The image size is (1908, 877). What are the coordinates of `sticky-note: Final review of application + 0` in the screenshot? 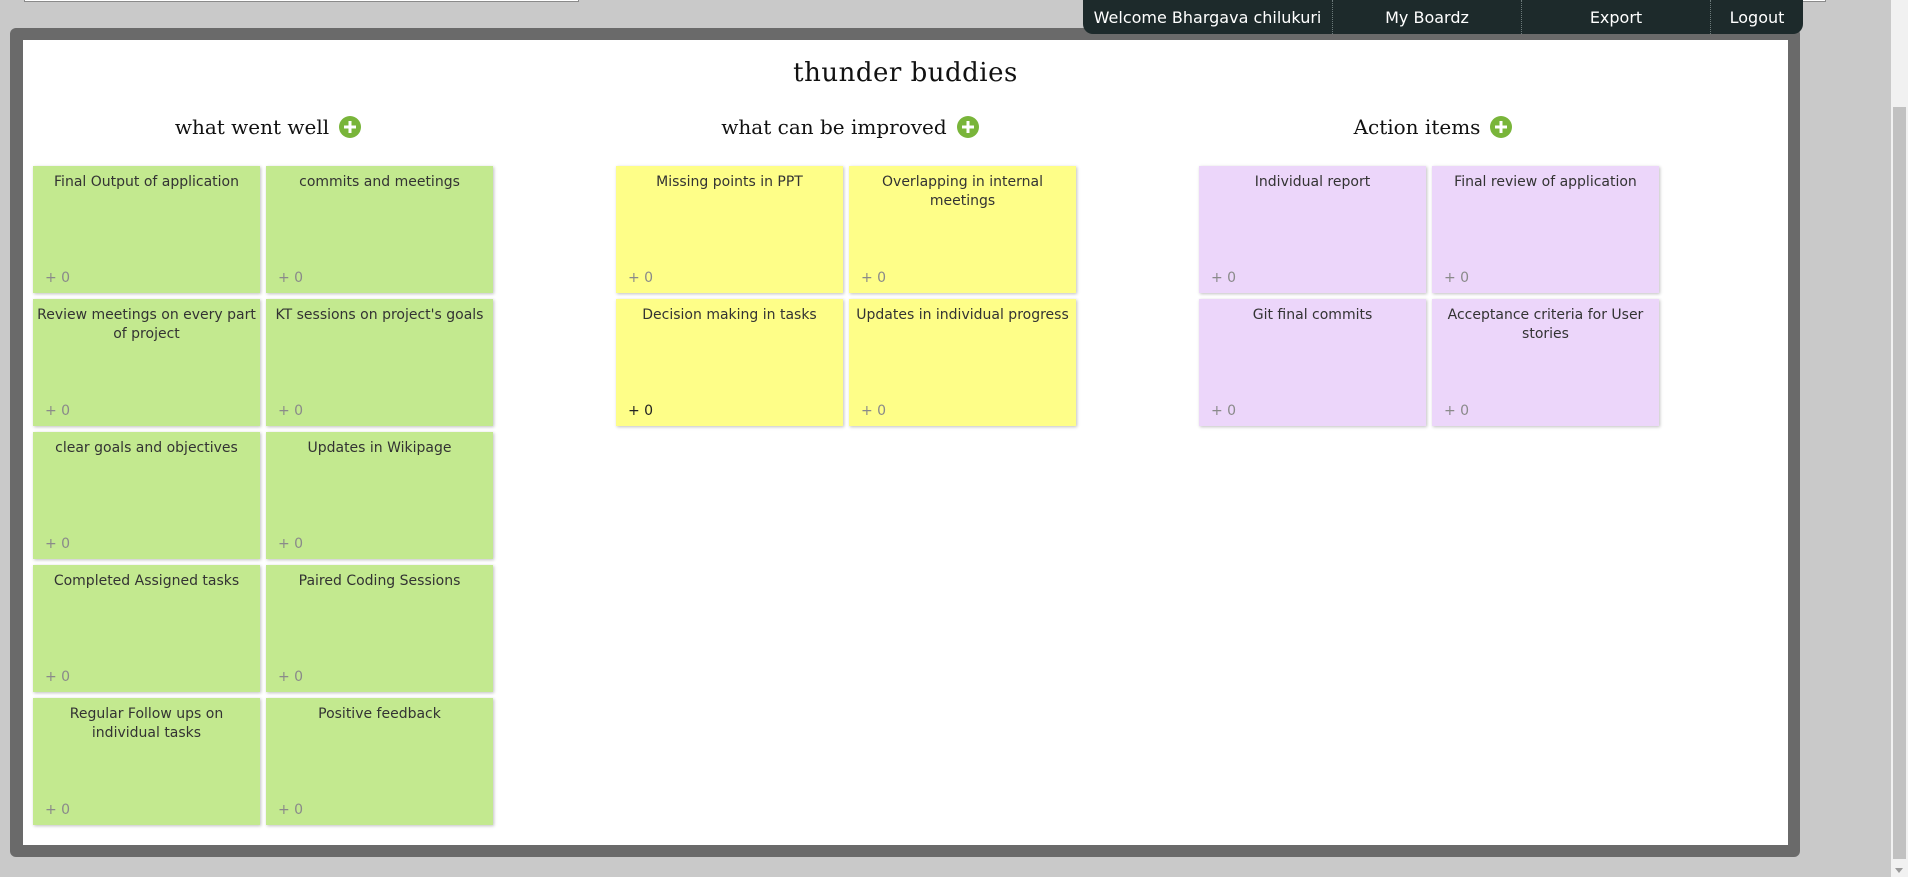 It's located at (1545, 229).